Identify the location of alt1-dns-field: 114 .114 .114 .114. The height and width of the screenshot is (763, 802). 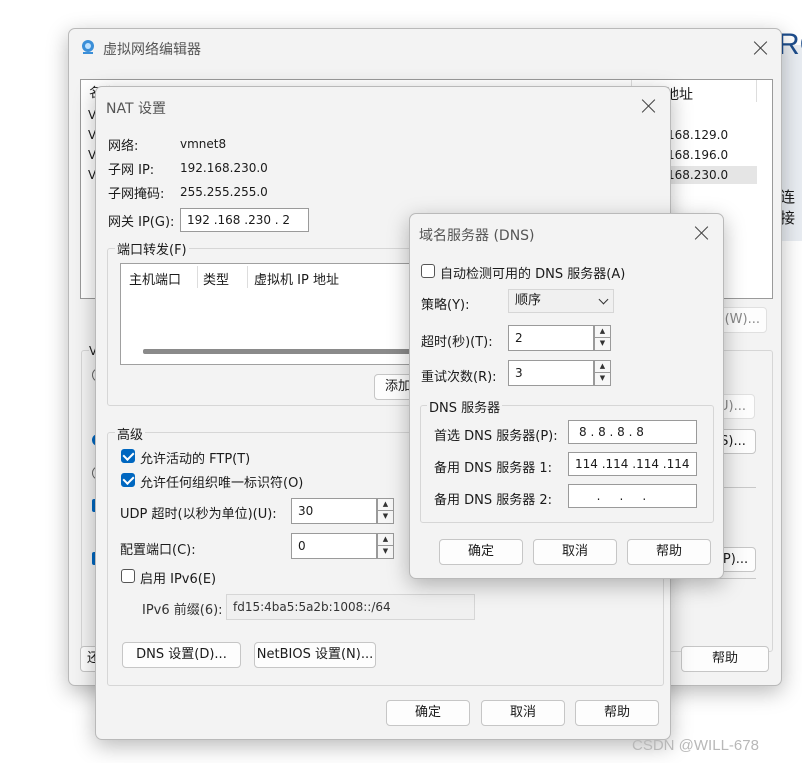
(632, 464).